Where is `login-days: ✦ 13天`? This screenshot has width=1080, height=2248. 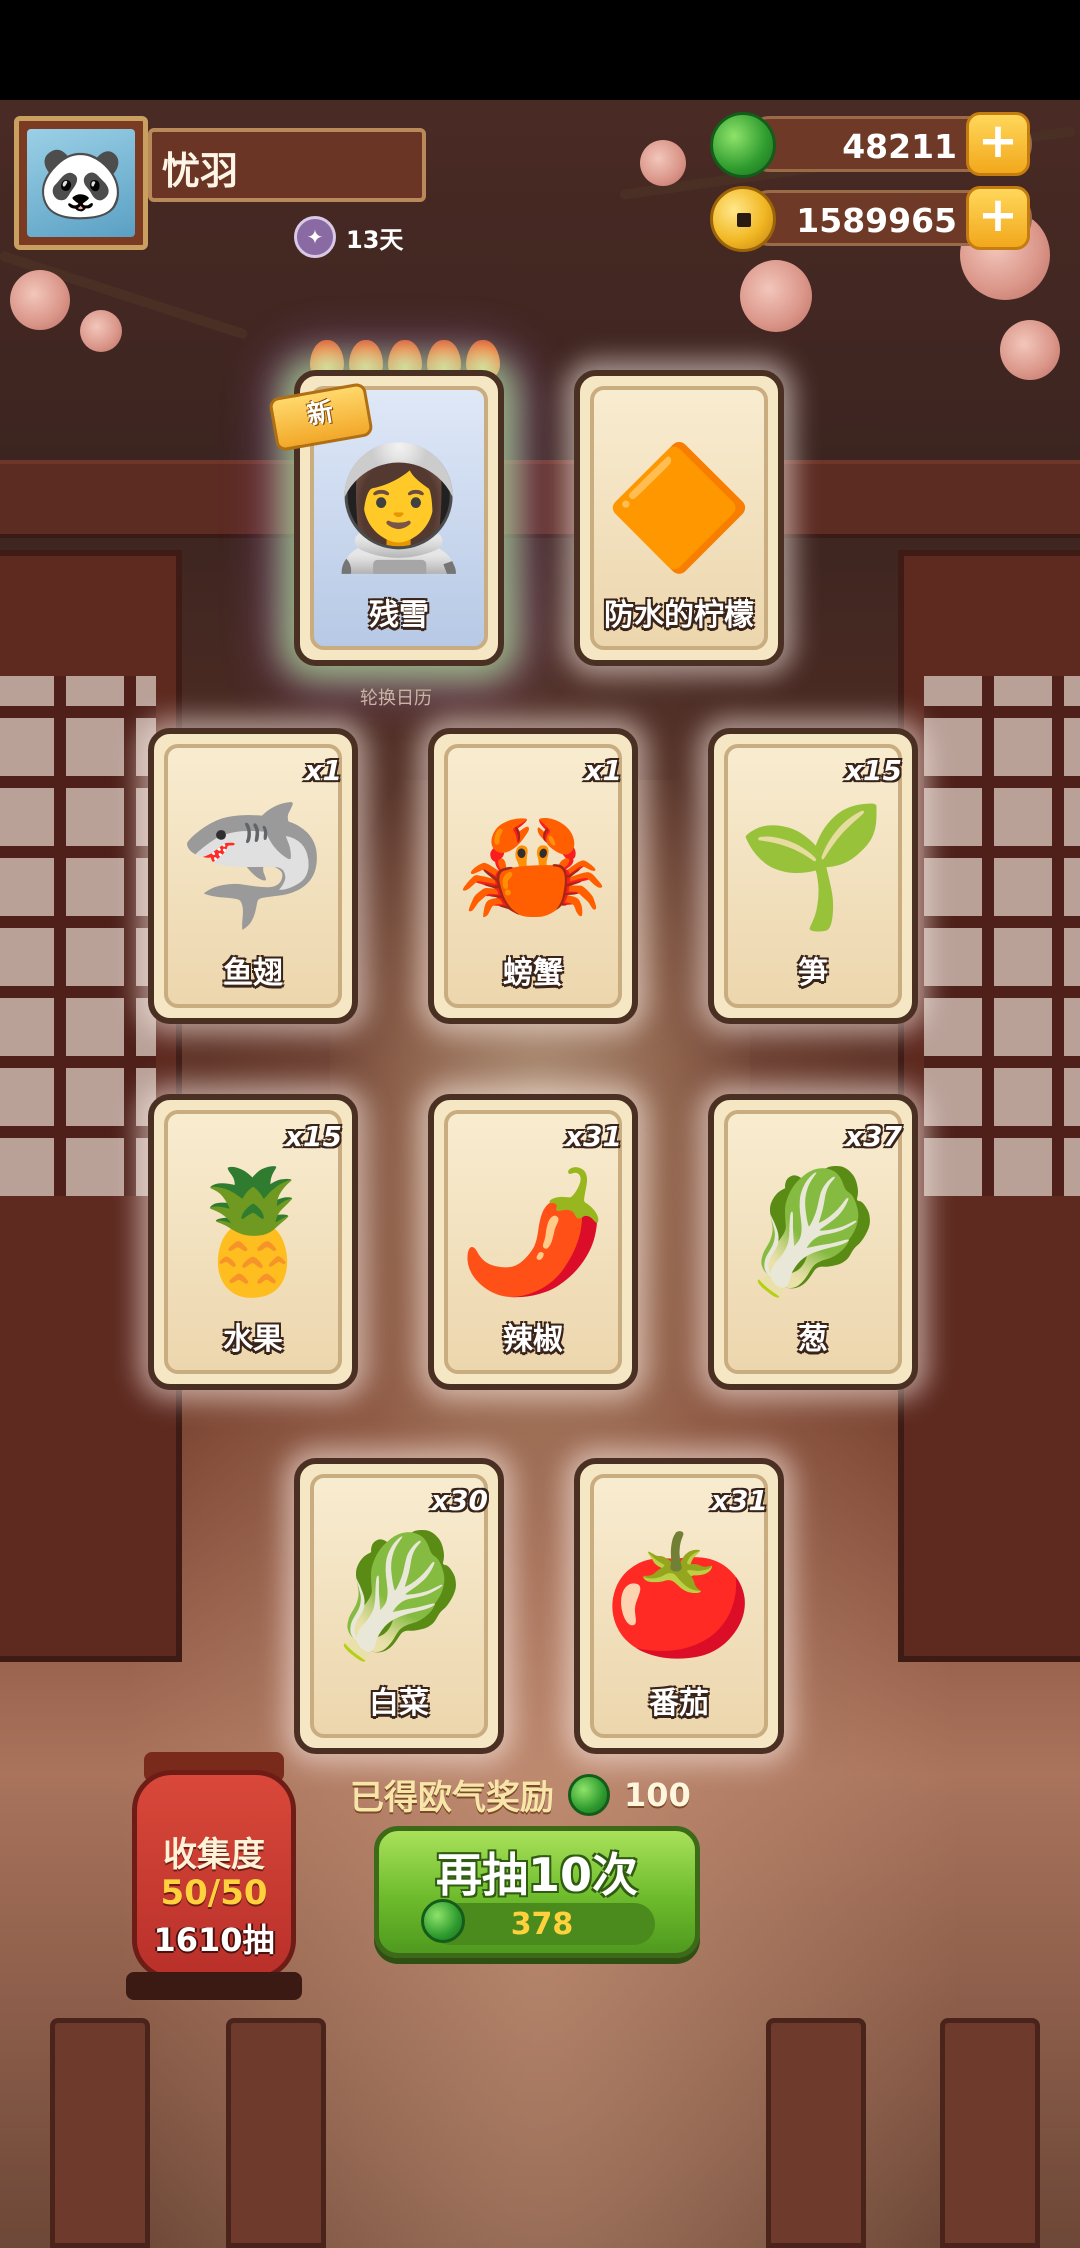
login-days: ✦ 13天 is located at coordinates (348, 237).